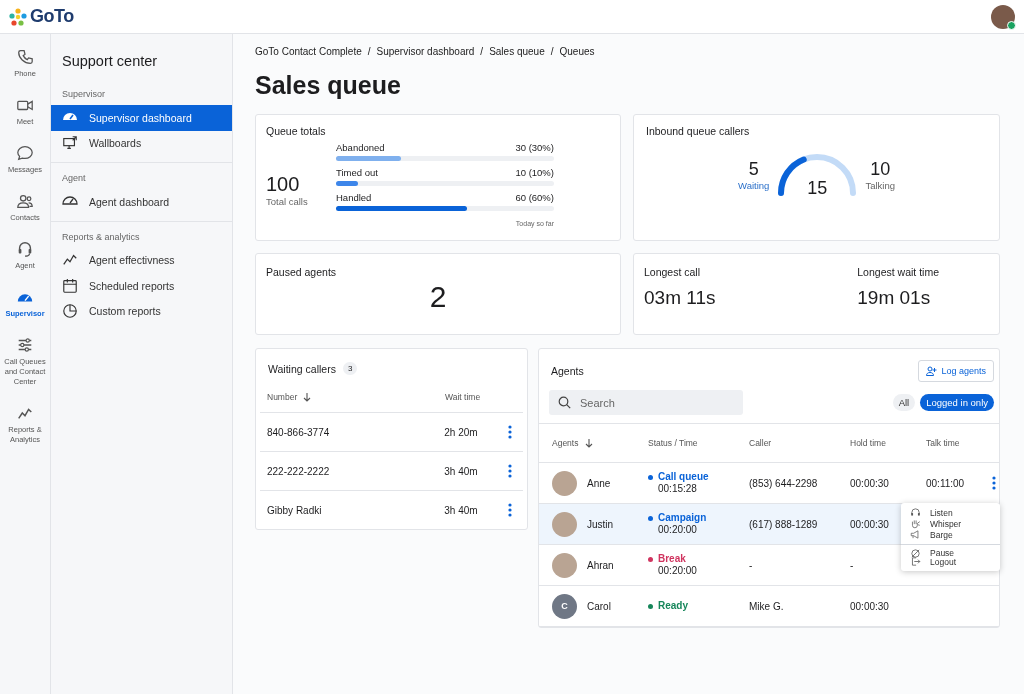 The image size is (1024, 694). What do you see at coordinates (360, 147) in the screenshot?
I see `bar-label: Abandoned` at bounding box center [360, 147].